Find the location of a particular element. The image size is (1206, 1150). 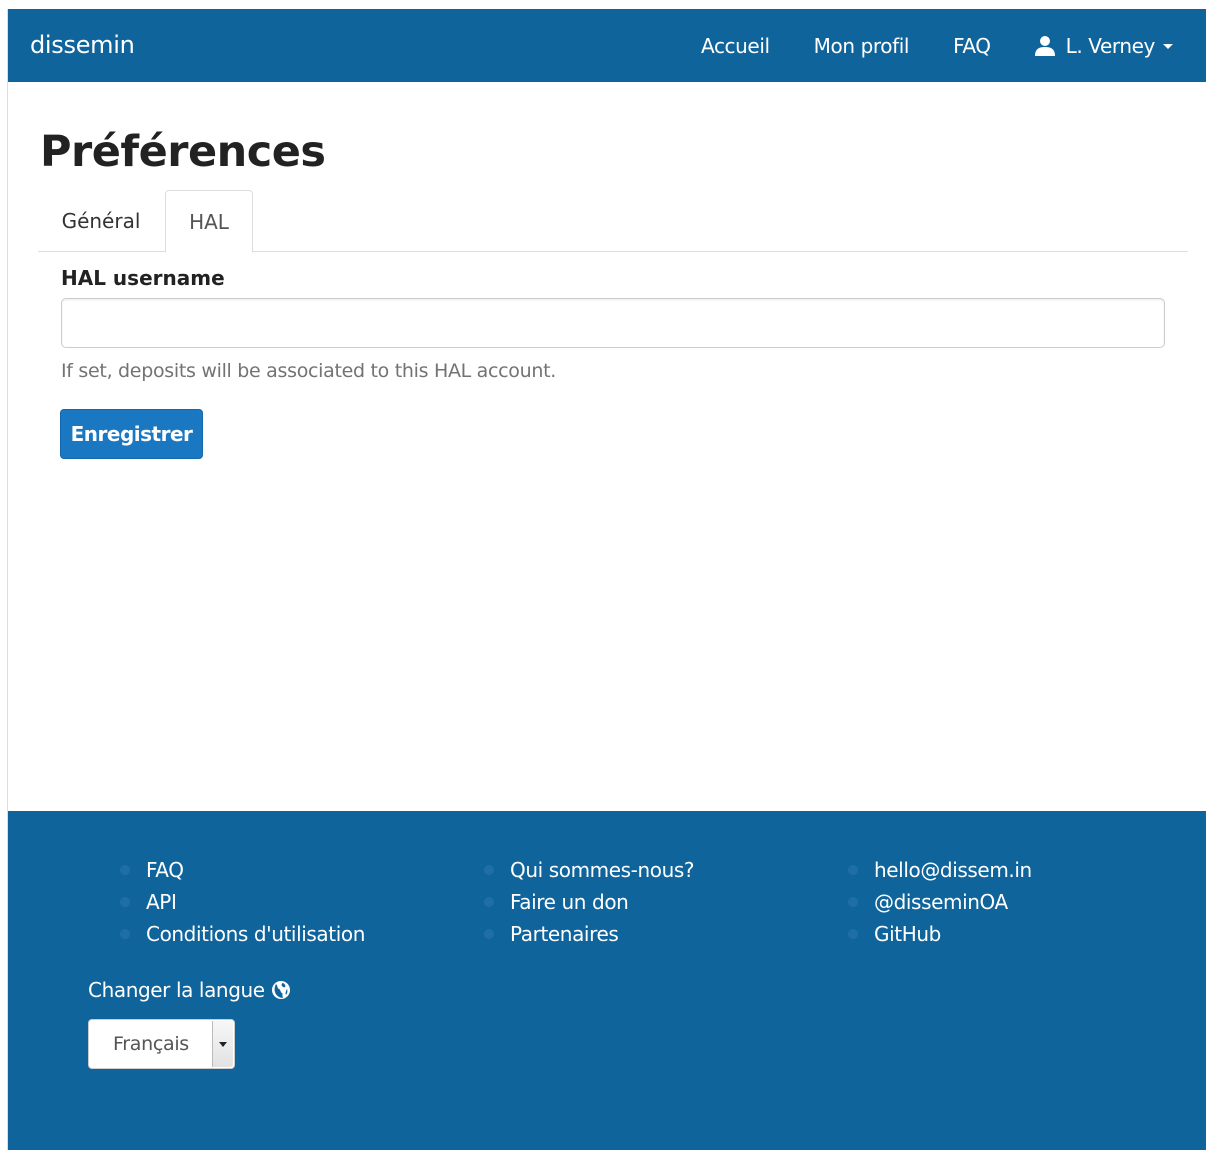

user-icon is located at coordinates (1044, 45).